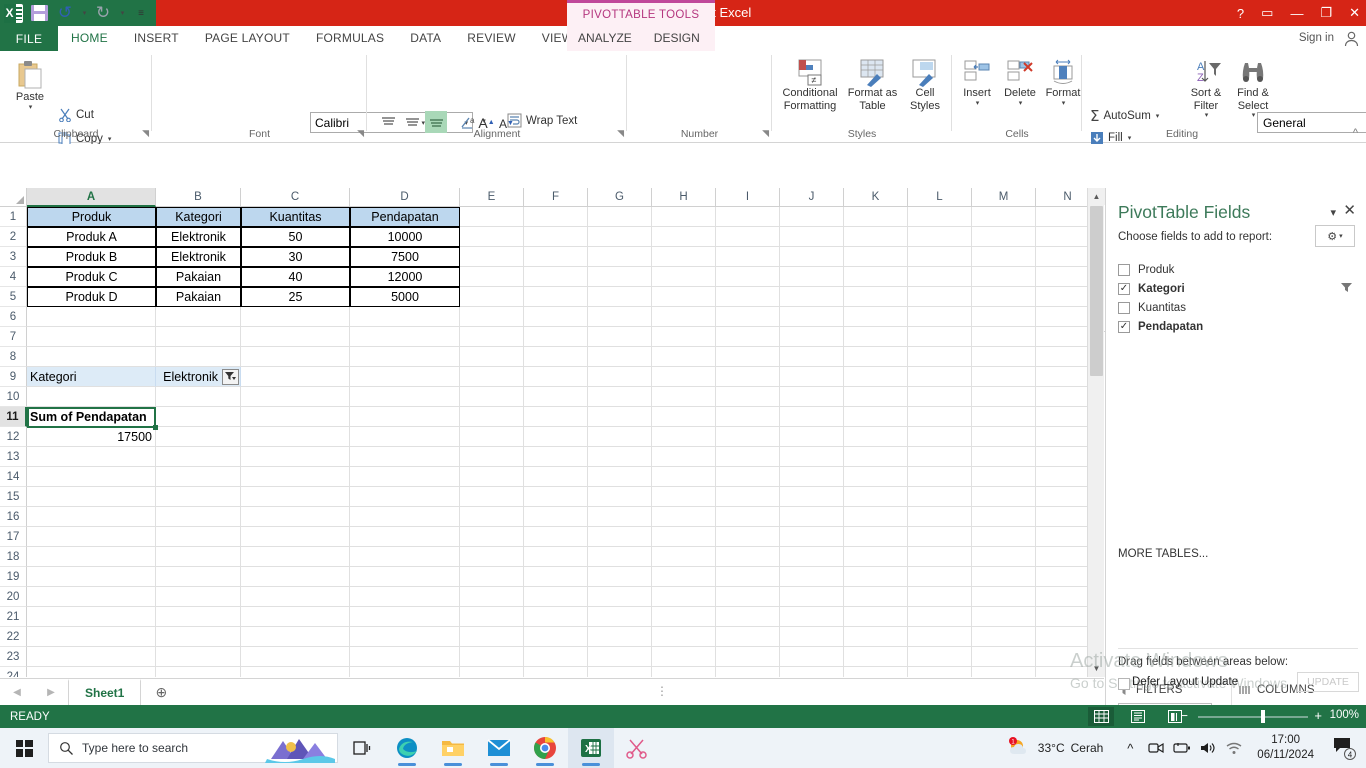 This screenshot has height=768, width=1366. What do you see at coordinates (13, 377) in the screenshot?
I see `row-header-9: 9` at bounding box center [13, 377].